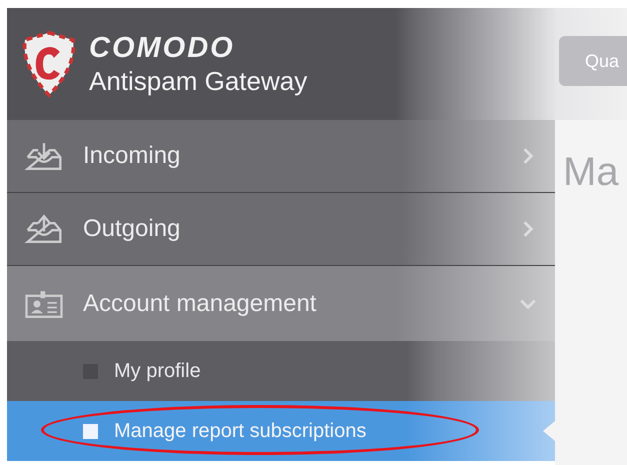  What do you see at coordinates (281, 431) in the screenshot?
I see `submenu-item: Manage report subscriptions` at bounding box center [281, 431].